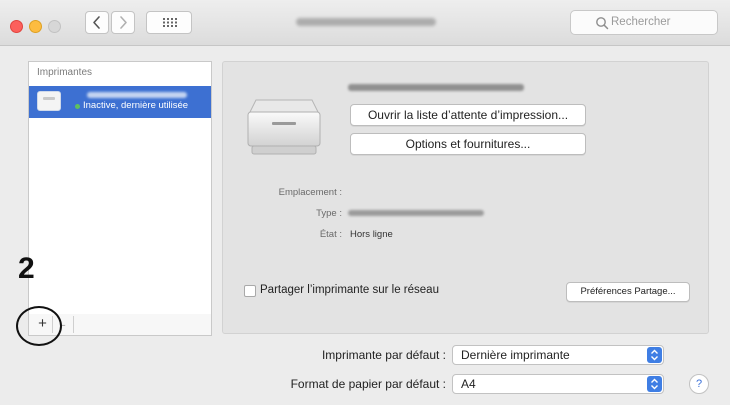 The image size is (730, 405). I want to click on type-value-redacted, so click(416, 213).